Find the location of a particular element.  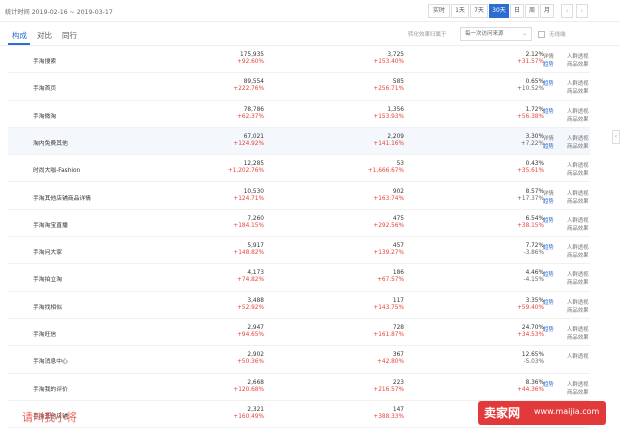

date-range: 统计时间 2019-02-16 ~ 2019-03-17 is located at coordinates (59, 12).